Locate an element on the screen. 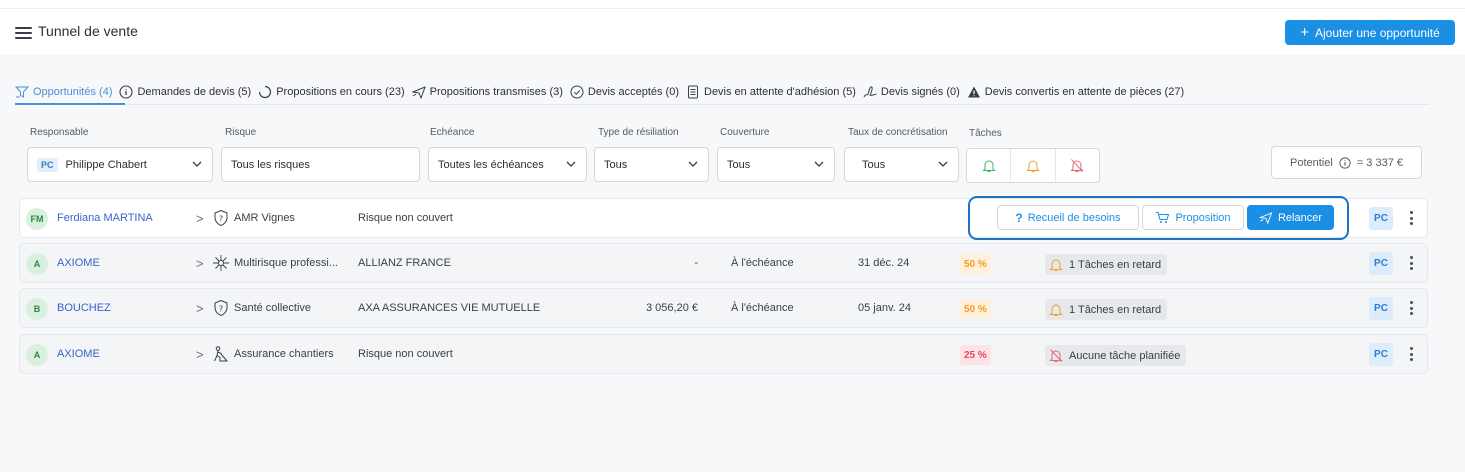 The image size is (1465, 472). resiliation-select: Tous is located at coordinates (651, 164).